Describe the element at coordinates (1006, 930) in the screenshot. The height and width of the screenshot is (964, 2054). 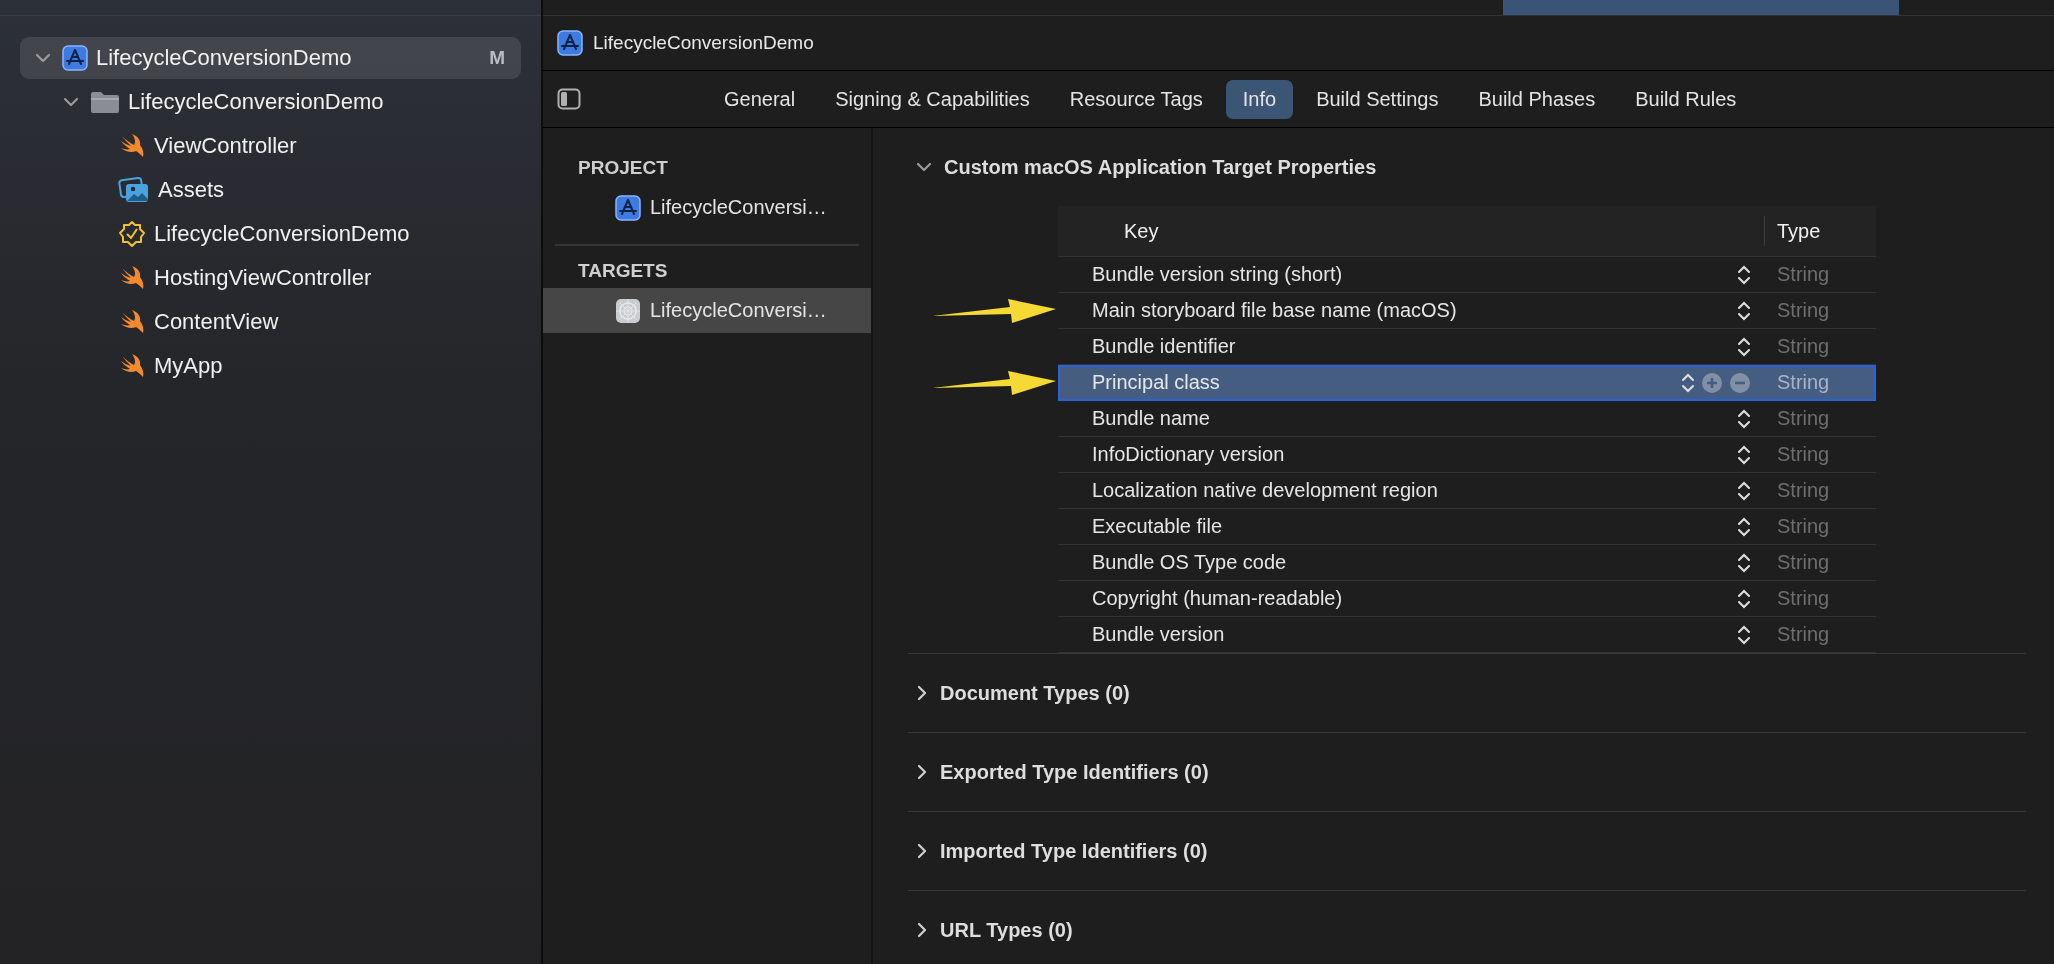
I see `section-title: URL Types (0)` at that location.